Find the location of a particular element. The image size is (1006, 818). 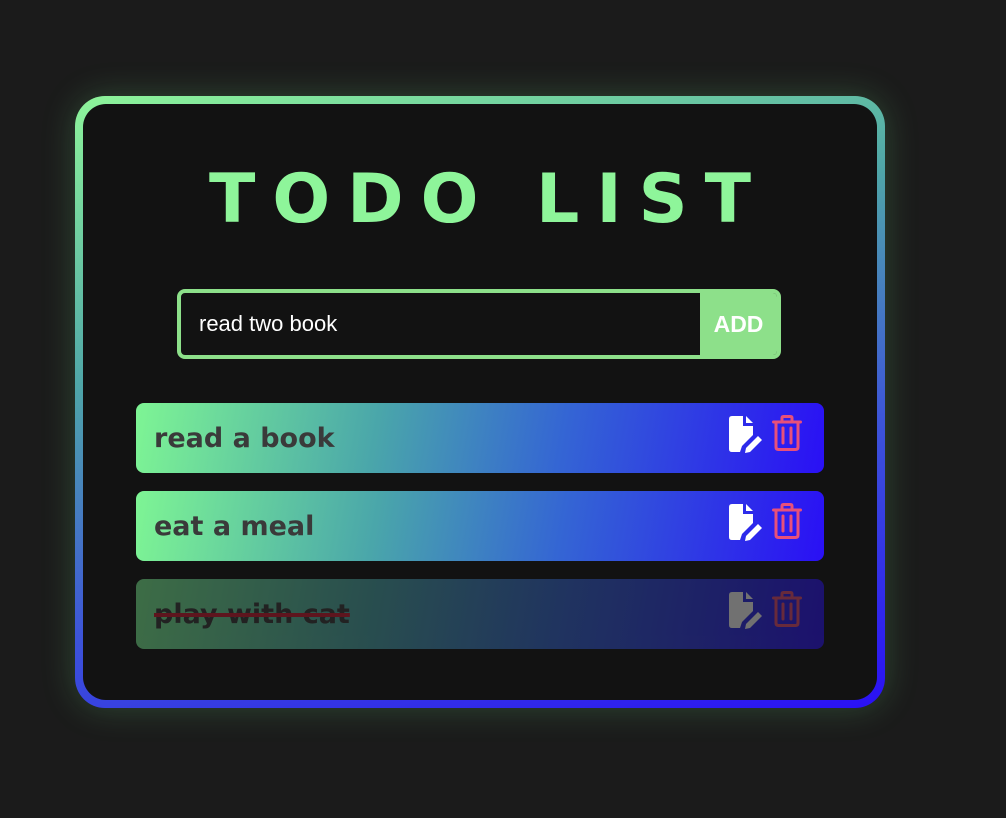

todo-item-text: eat a meal is located at coordinates (234, 526).